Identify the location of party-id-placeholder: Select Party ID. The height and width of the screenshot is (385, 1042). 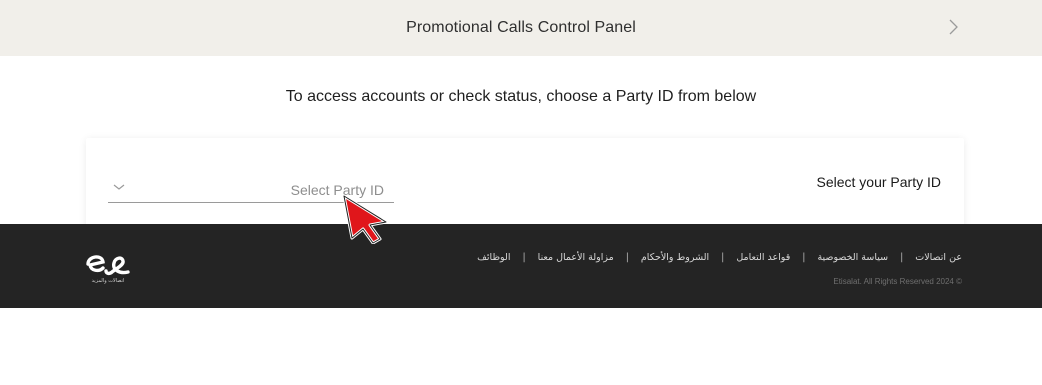
(337, 190).